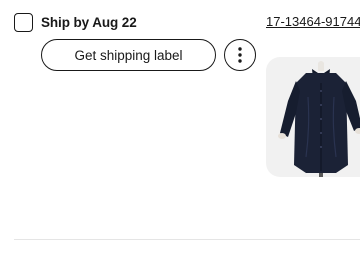 Image resolution: width=360 pixels, height=275 pixels. I want to click on more-vertical-icon, so click(240, 55).